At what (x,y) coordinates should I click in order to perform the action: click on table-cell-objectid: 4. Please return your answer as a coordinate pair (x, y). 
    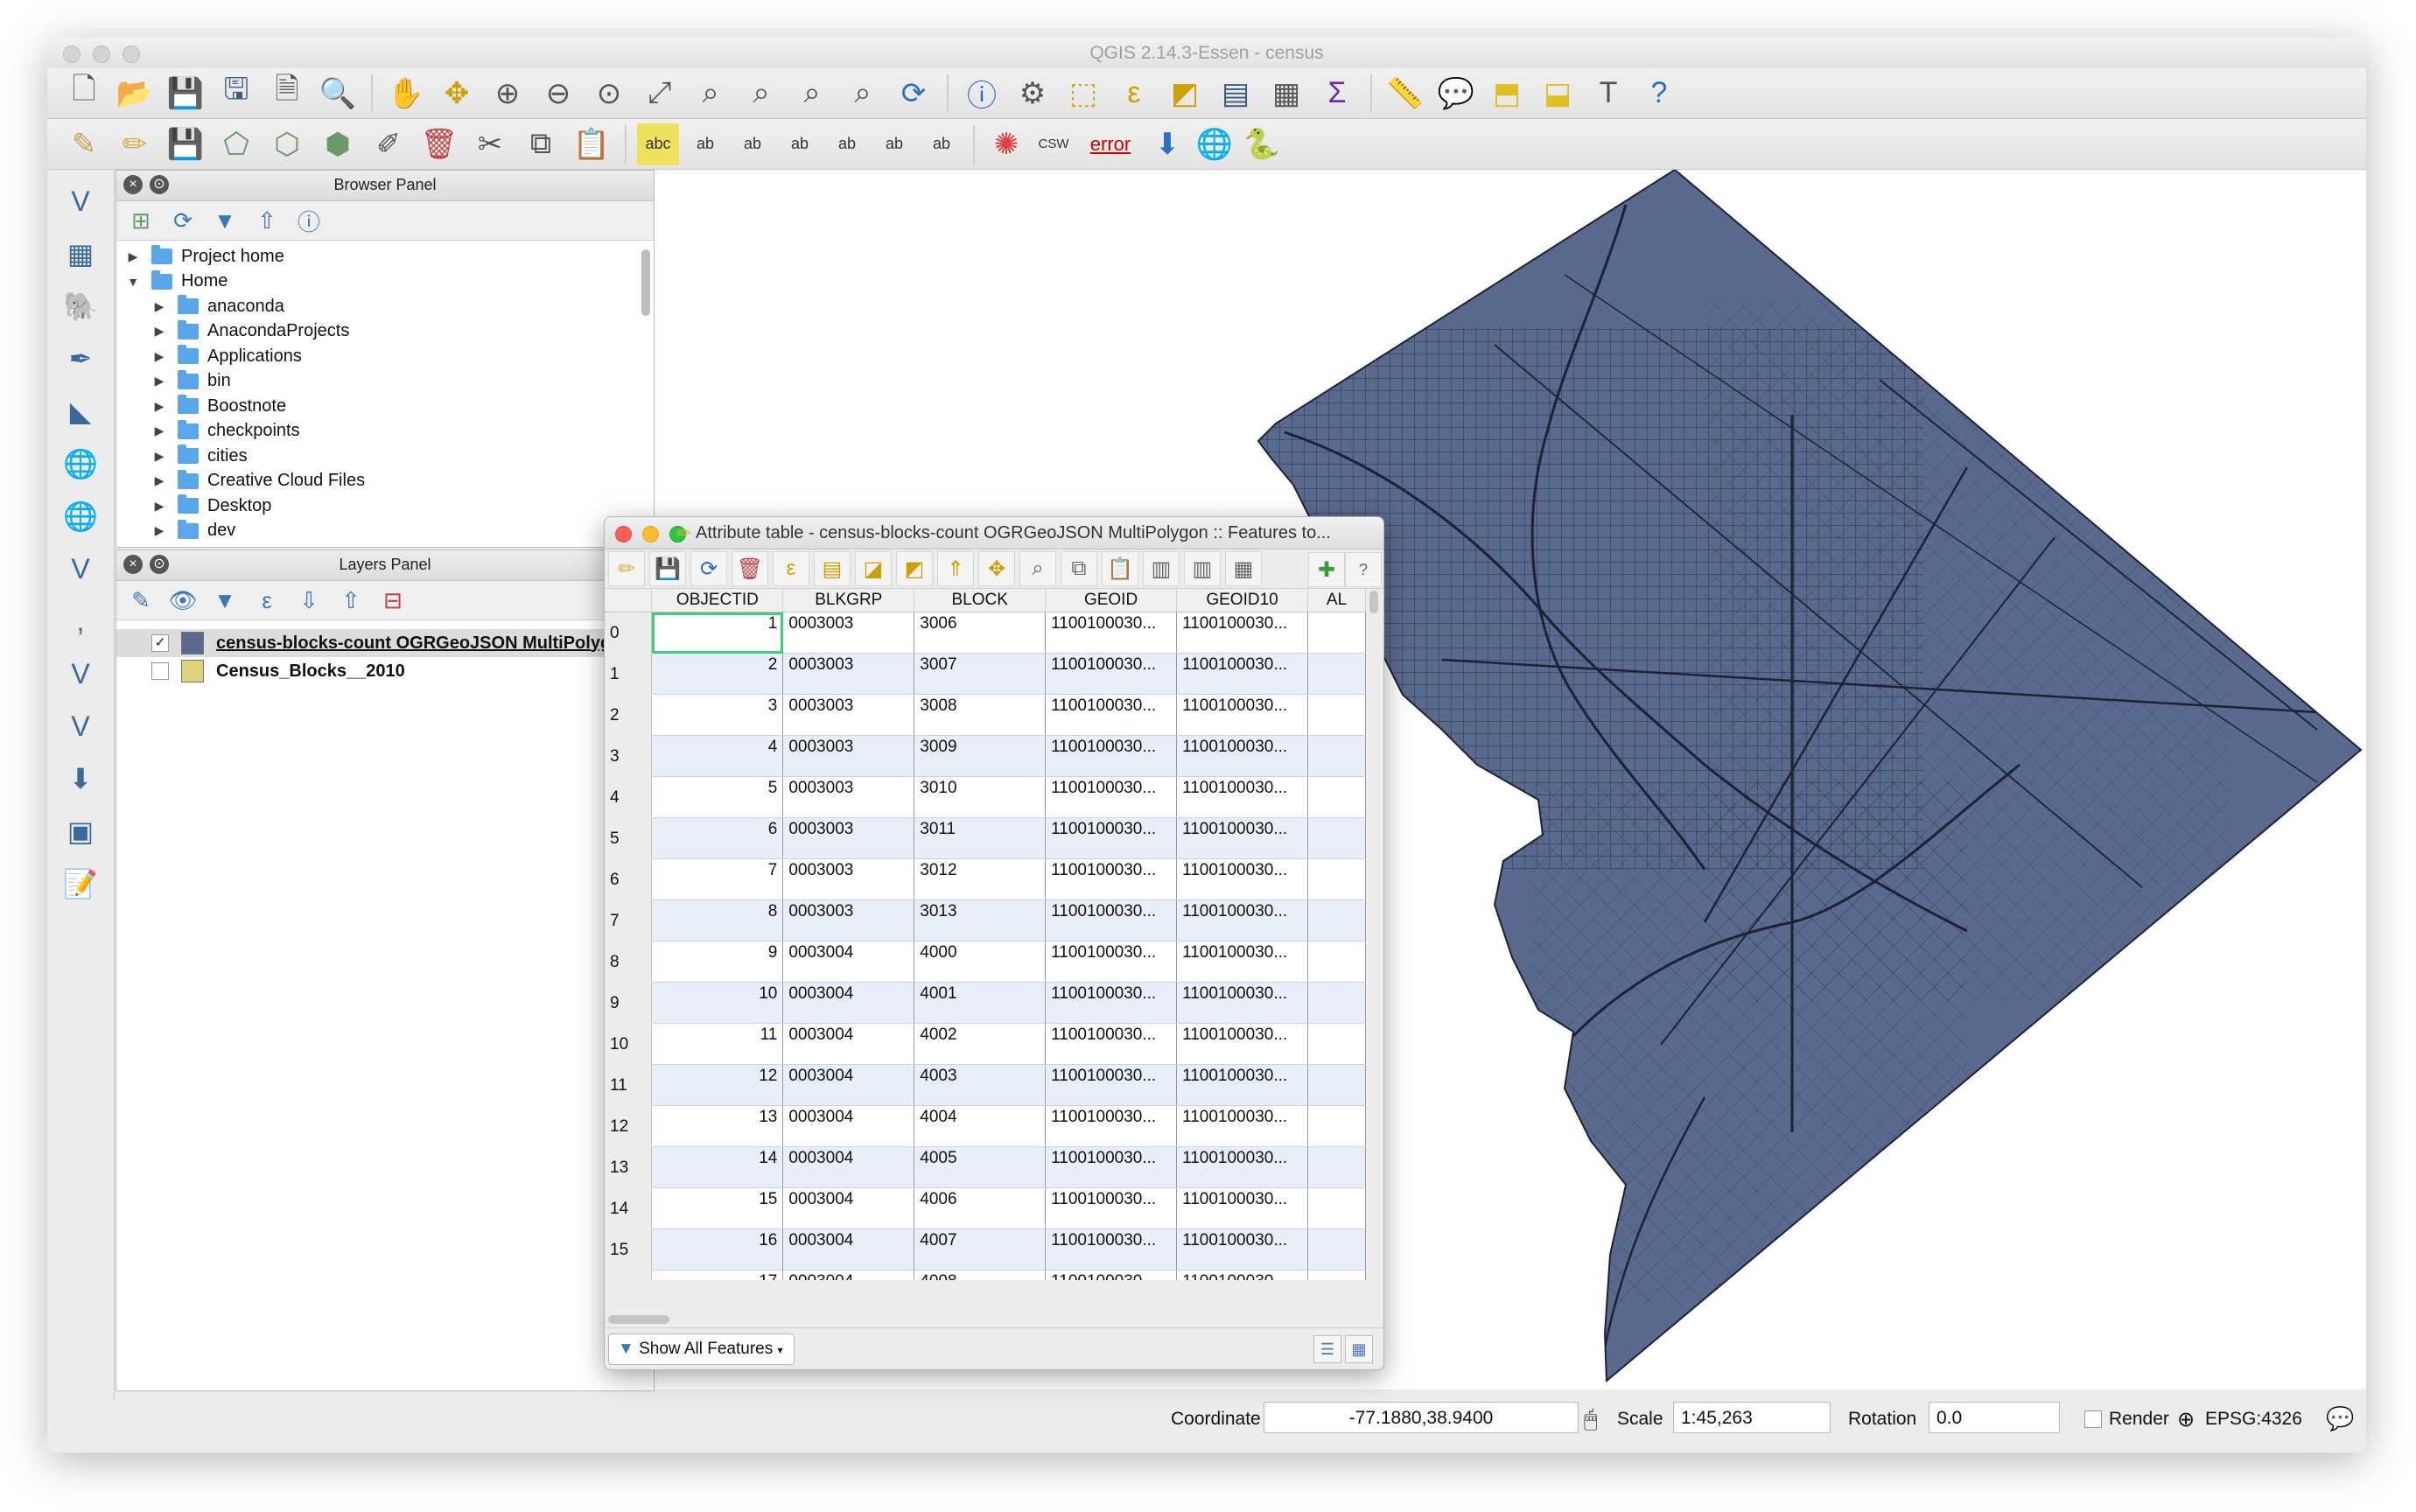
    Looking at the image, I should click on (717, 756).